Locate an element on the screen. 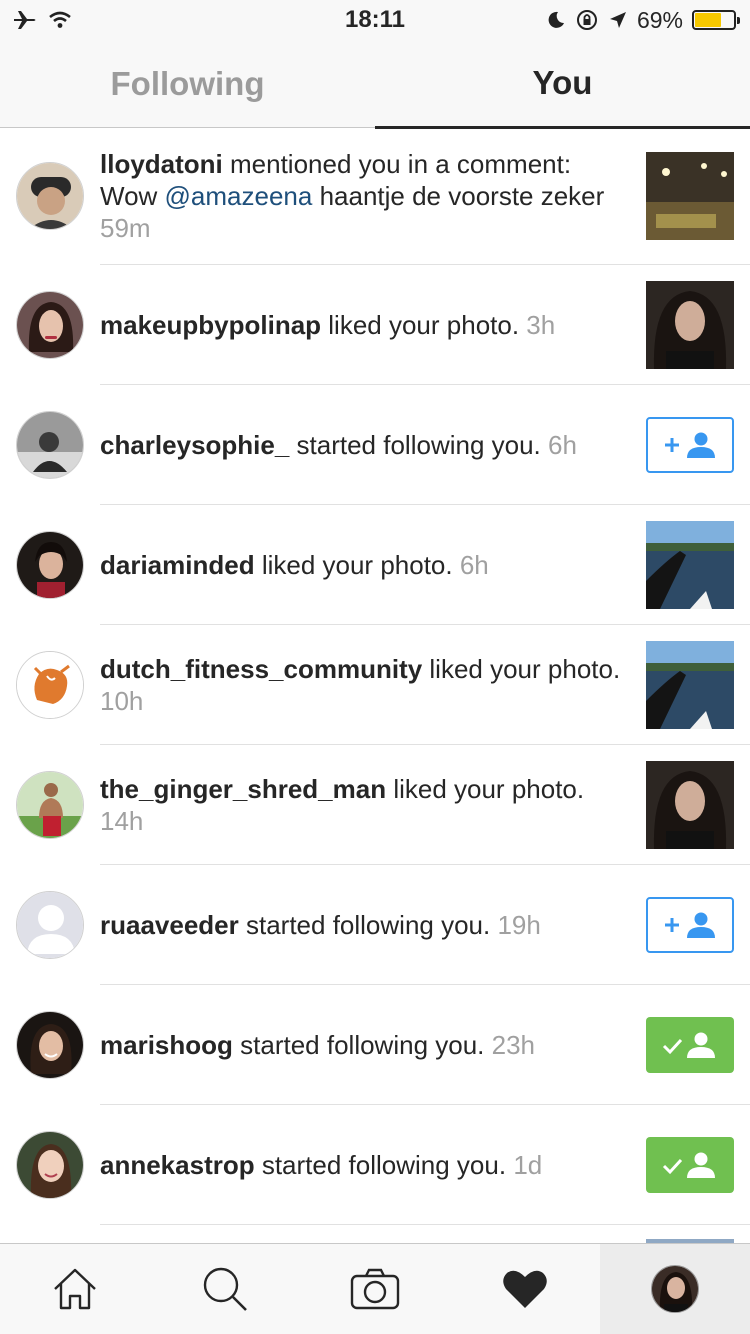  battery-icon is located at coordinates (716, 20).